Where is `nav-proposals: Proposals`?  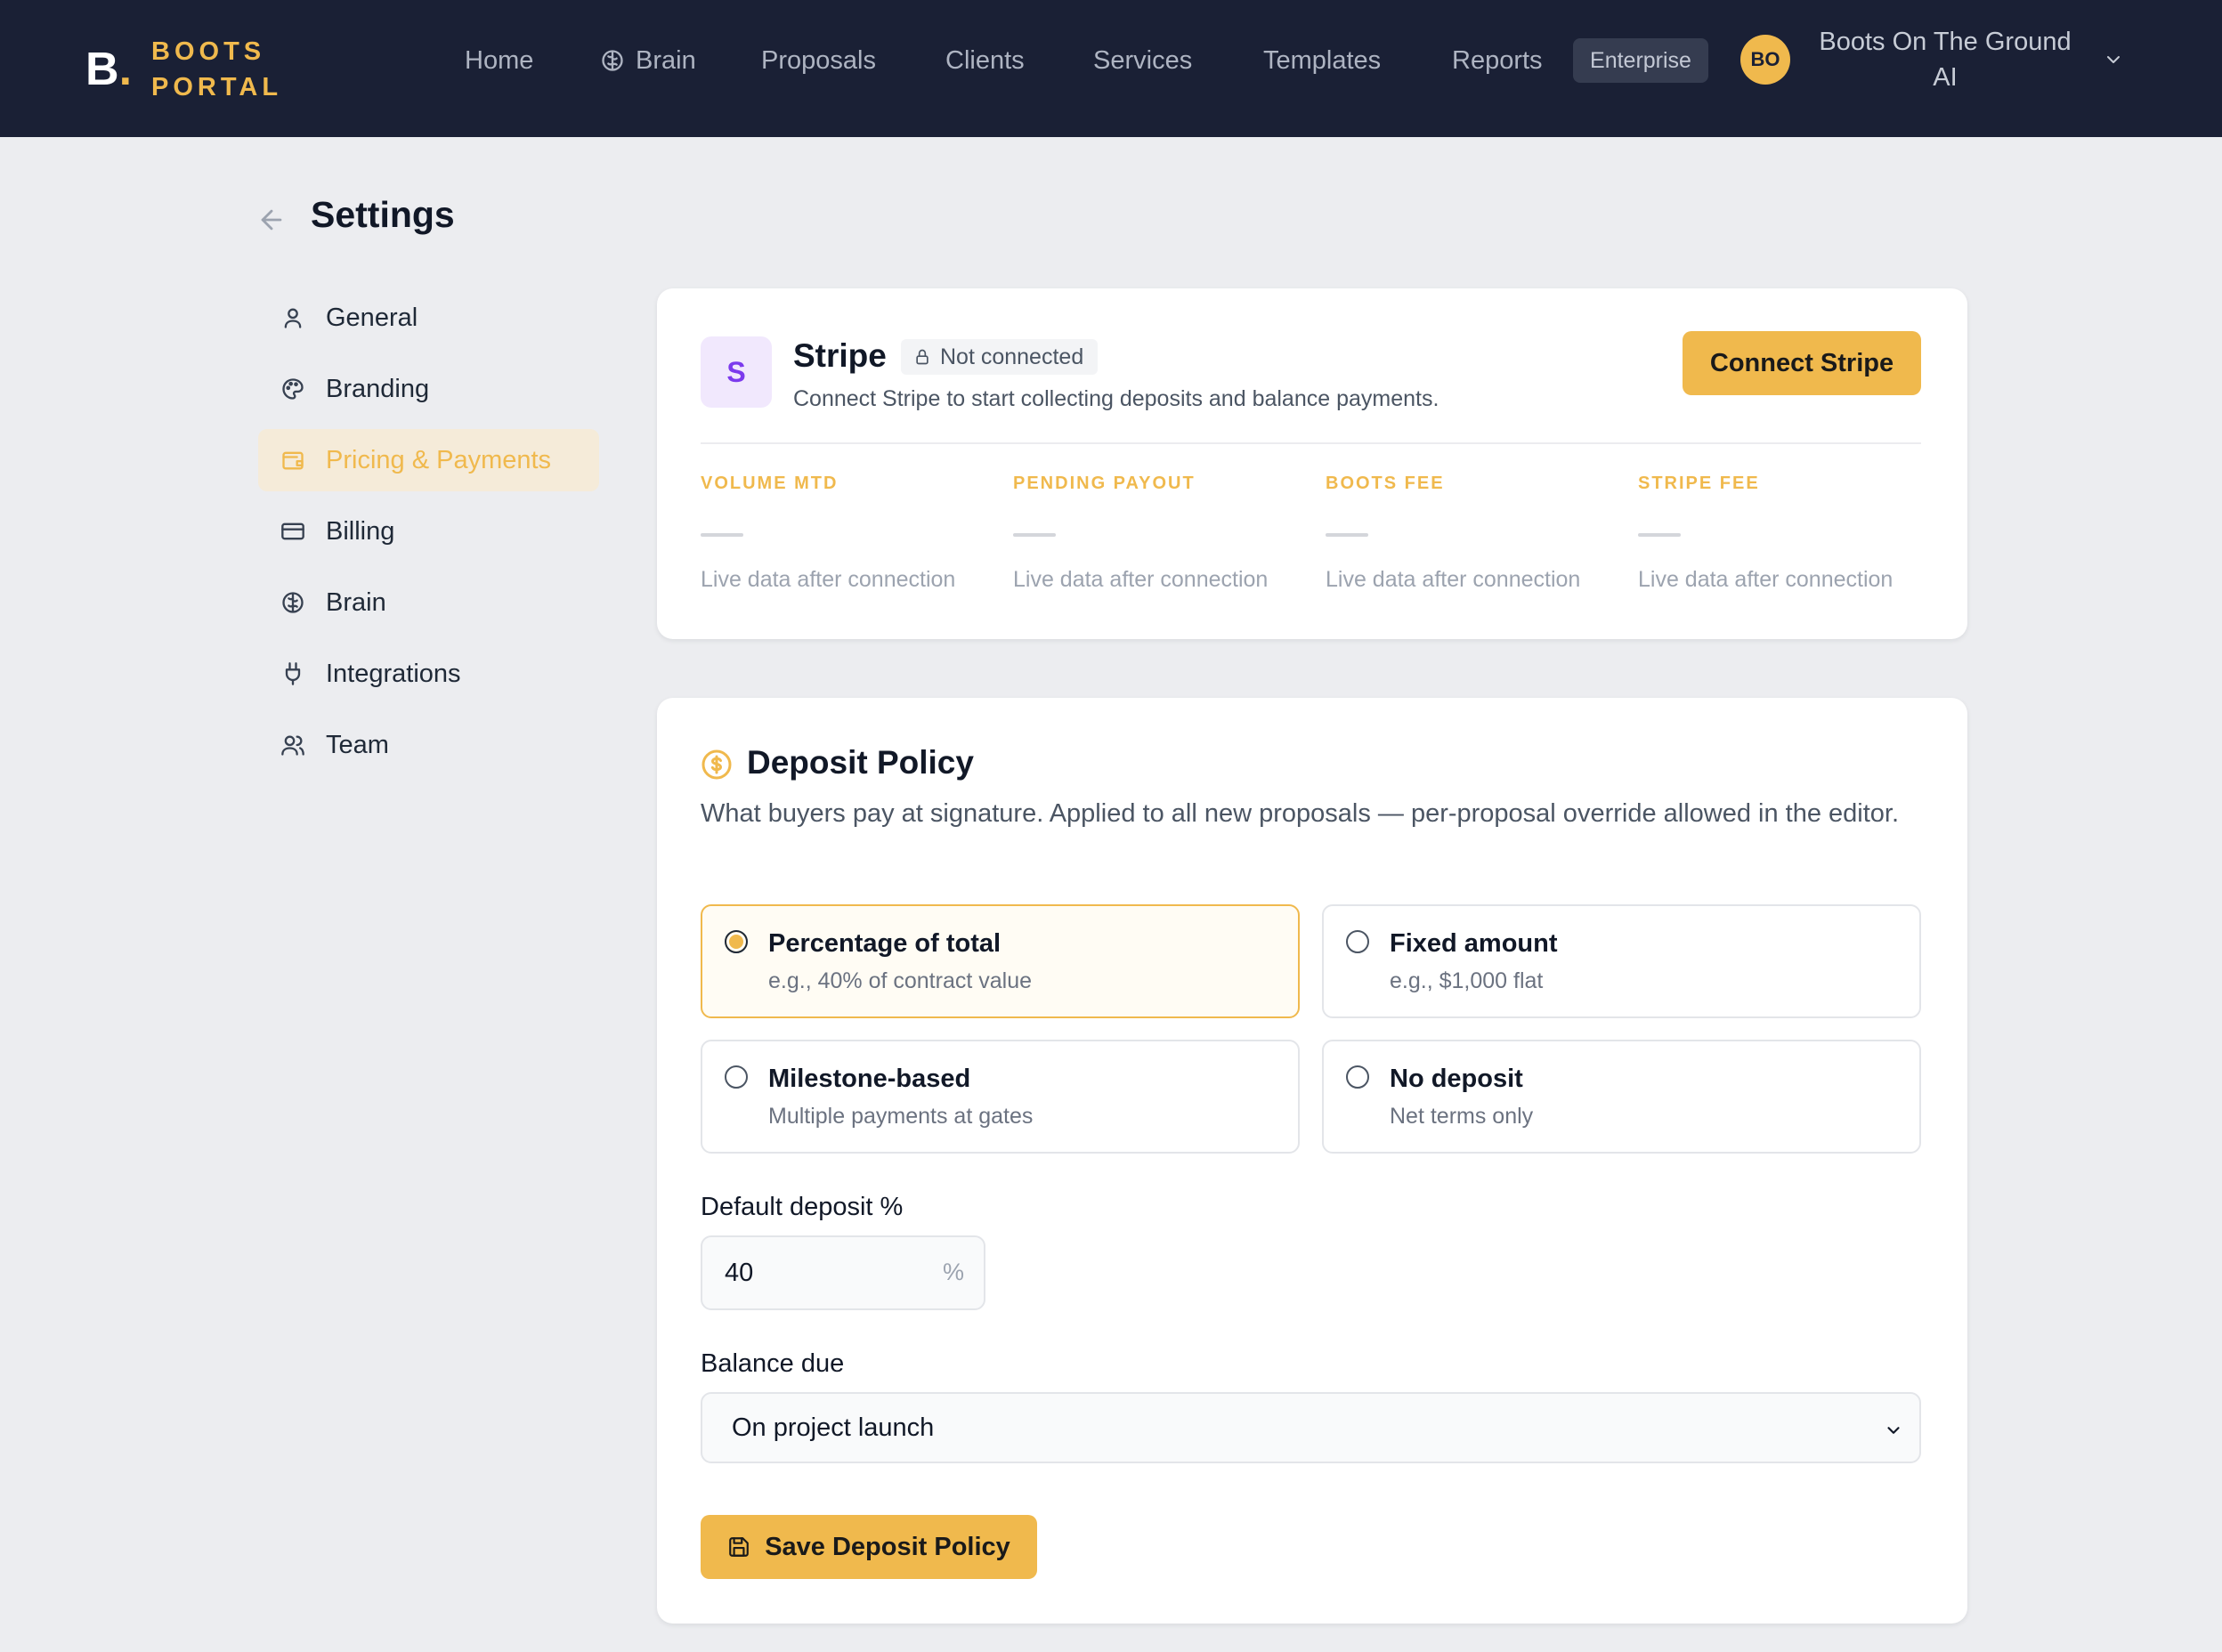
nav-proposals: Proposals is located at coordinates (818, 60).